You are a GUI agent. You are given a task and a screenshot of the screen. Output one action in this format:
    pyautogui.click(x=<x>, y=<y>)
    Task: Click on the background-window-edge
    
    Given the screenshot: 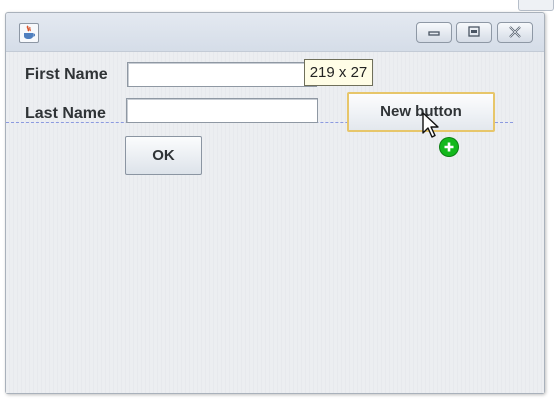 What is the action you would take?
    pyautogui.click(x=536, y=5)
    